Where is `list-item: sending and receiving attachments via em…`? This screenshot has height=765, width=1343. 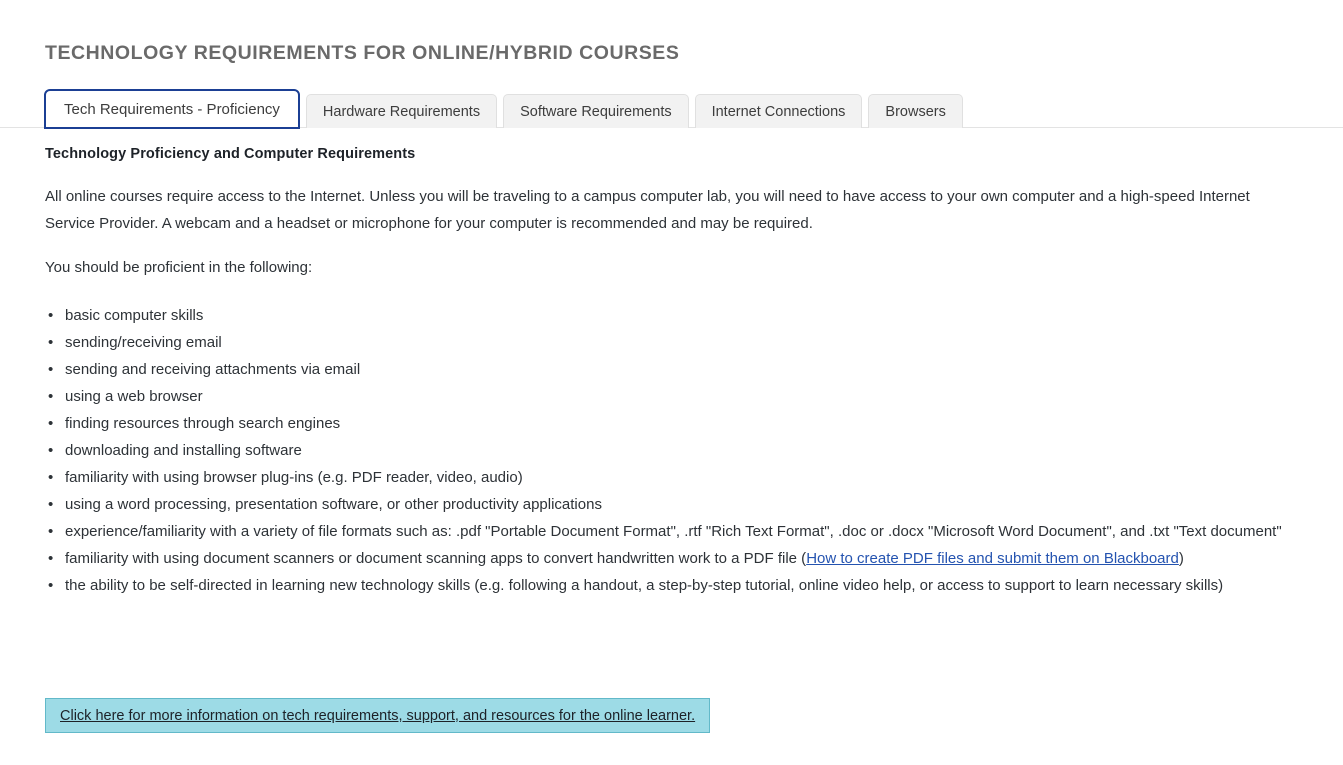 list-item: sending and receiving attachments via em… is located at coordinates (667, 369).